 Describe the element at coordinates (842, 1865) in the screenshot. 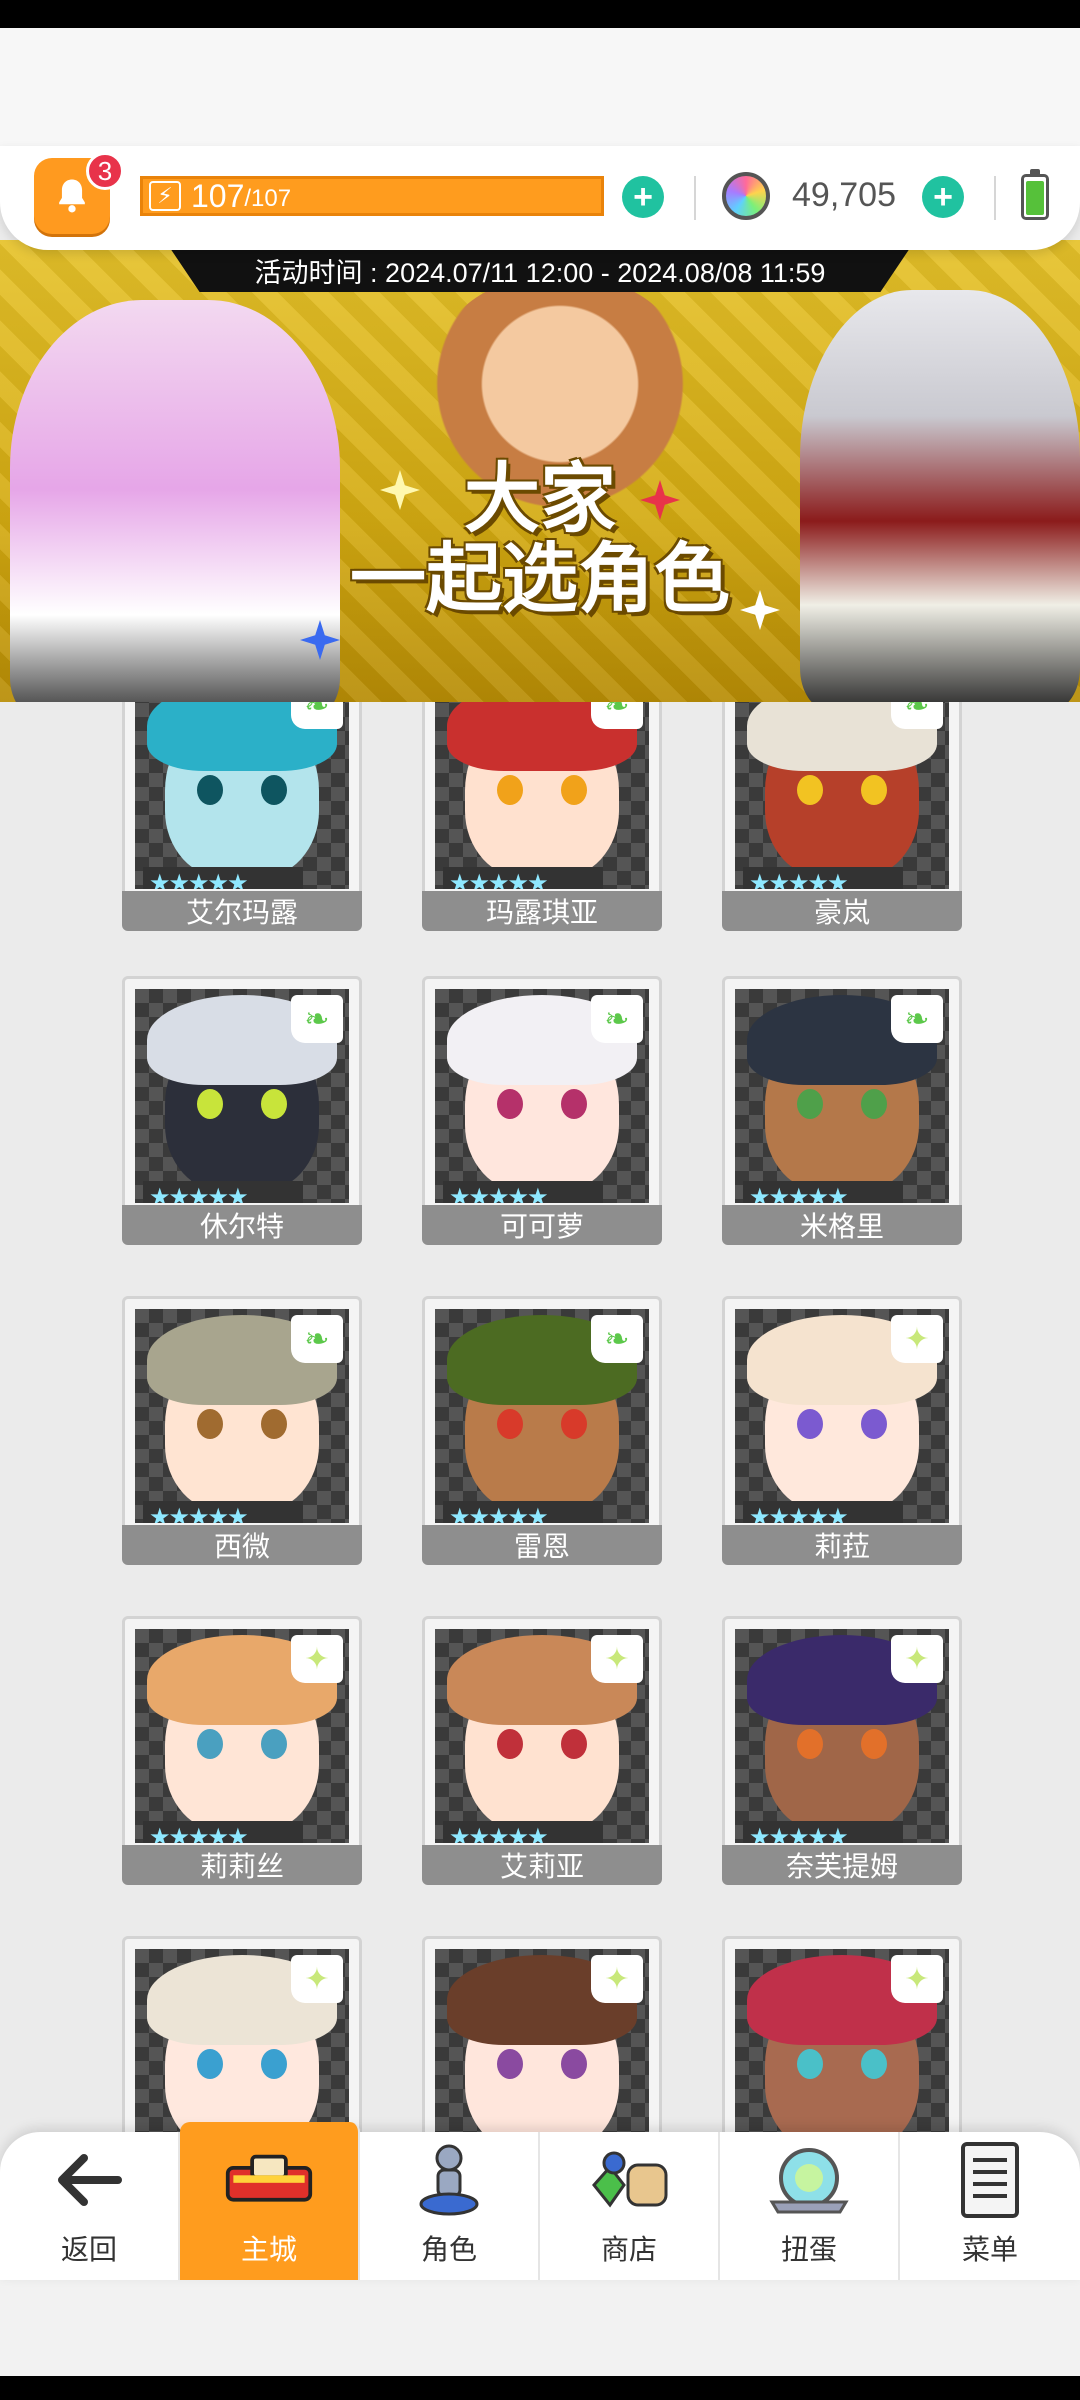

I see `character-name: 奈芙提姆` at that location.